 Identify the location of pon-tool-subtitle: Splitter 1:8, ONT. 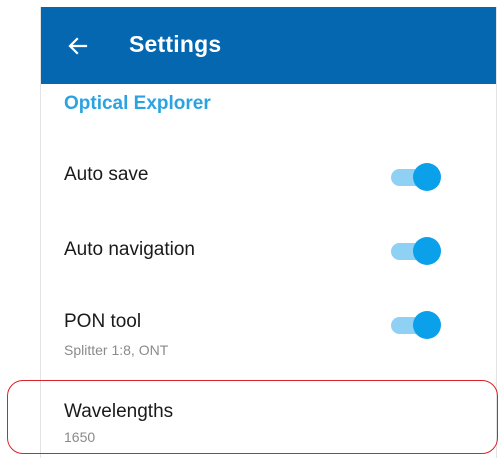
(116, 350).